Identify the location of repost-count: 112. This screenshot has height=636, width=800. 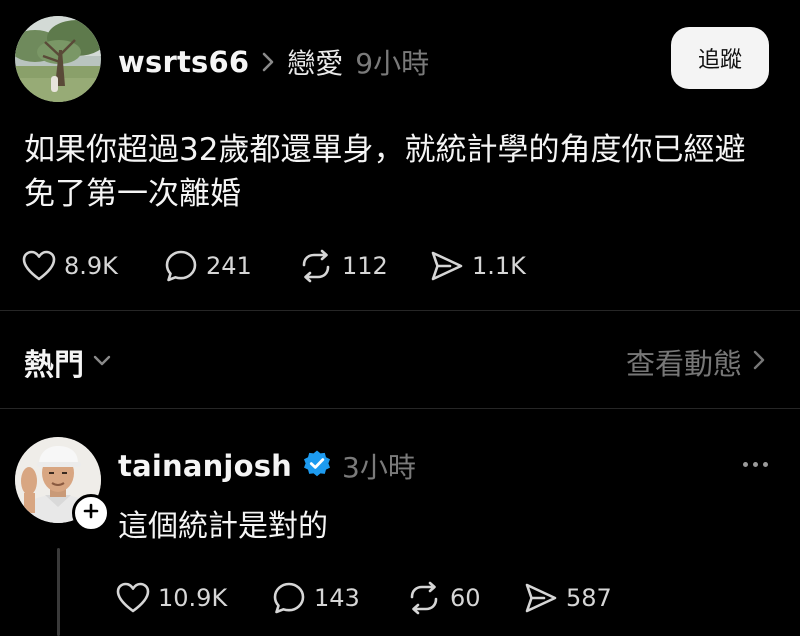
(365, 266).